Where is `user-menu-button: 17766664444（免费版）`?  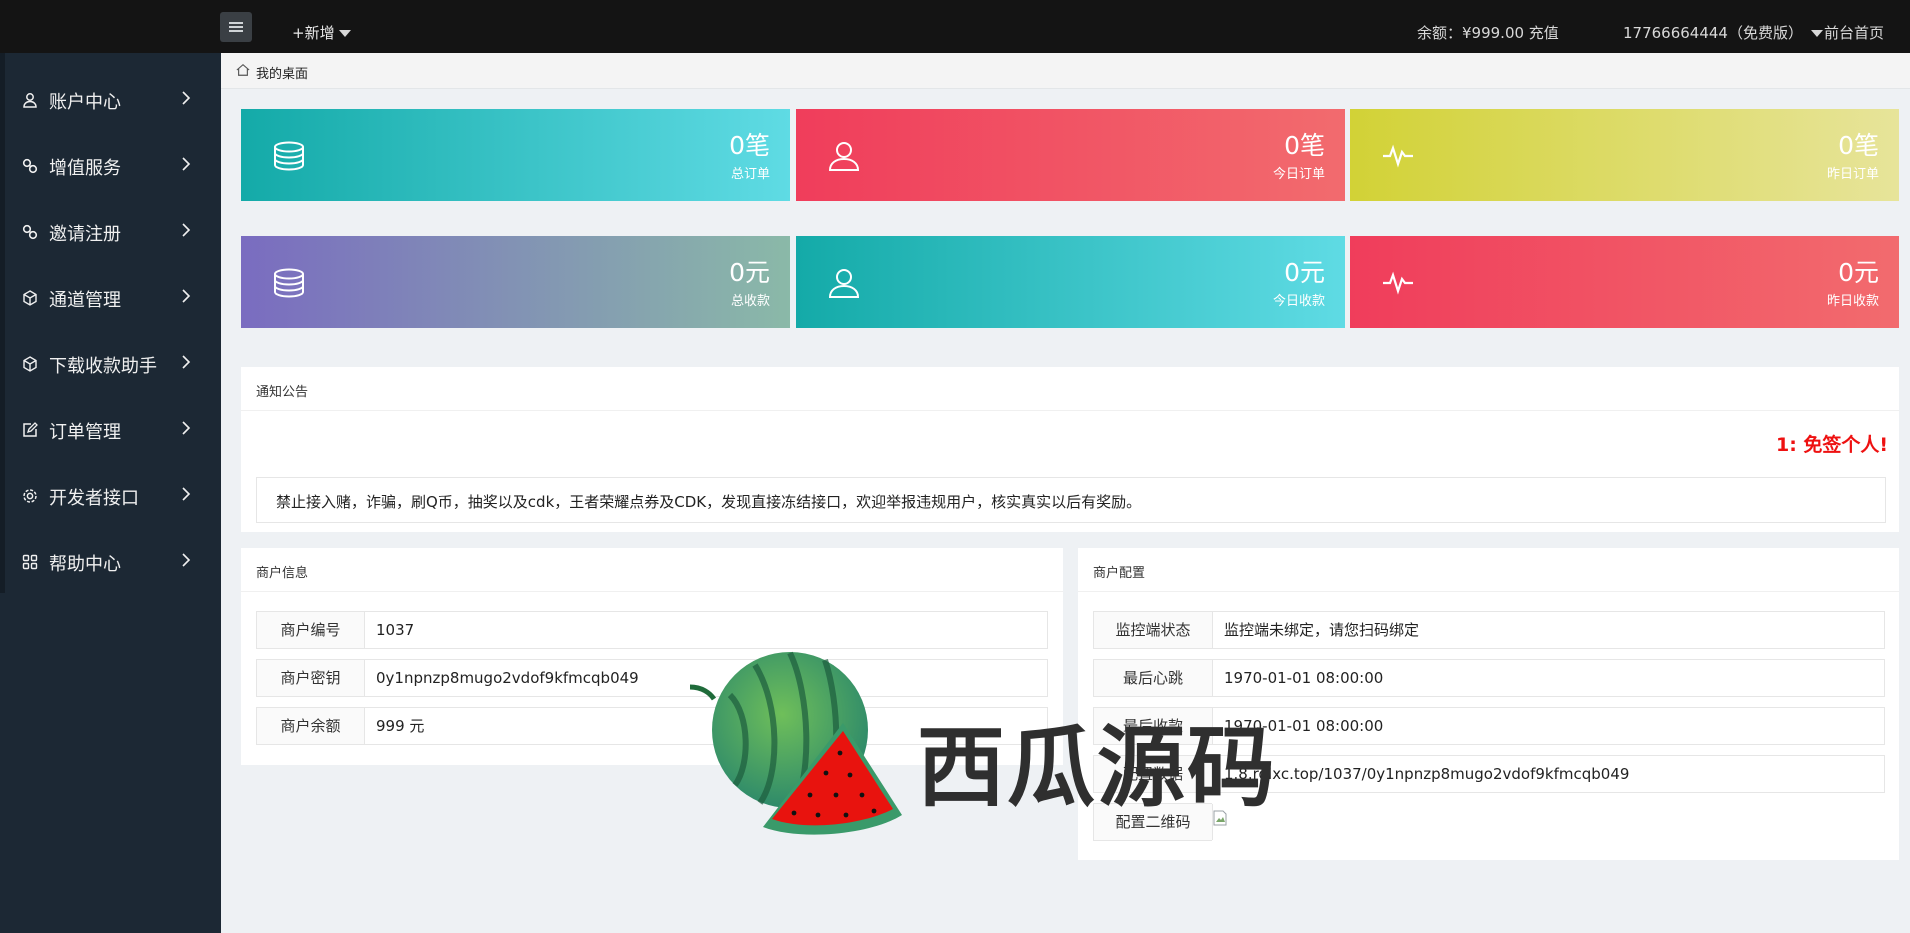 user-menu-button: 17766664444（免费版） is located at coordinates (1723, 32).